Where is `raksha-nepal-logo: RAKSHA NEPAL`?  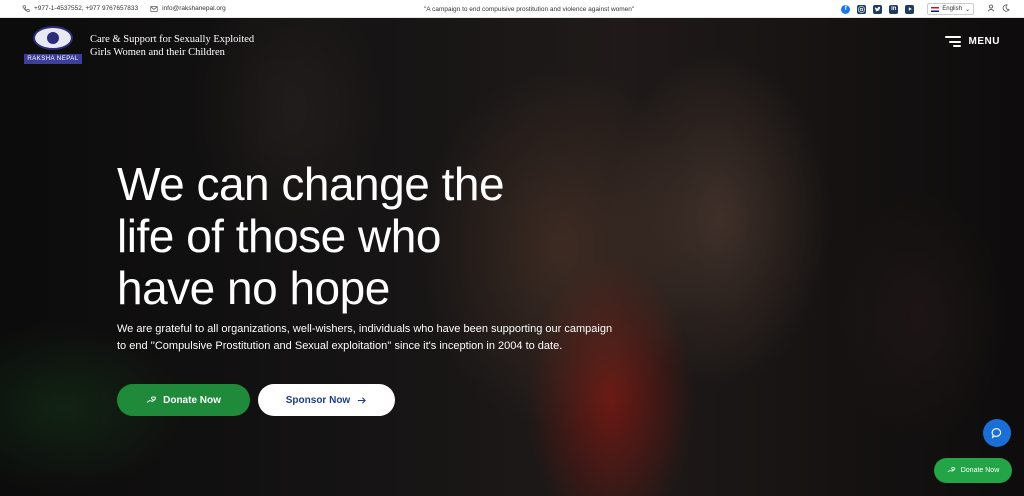
raksha-nepal-logo: RAKSHA NEPAL is located at coordinates (53, 44).